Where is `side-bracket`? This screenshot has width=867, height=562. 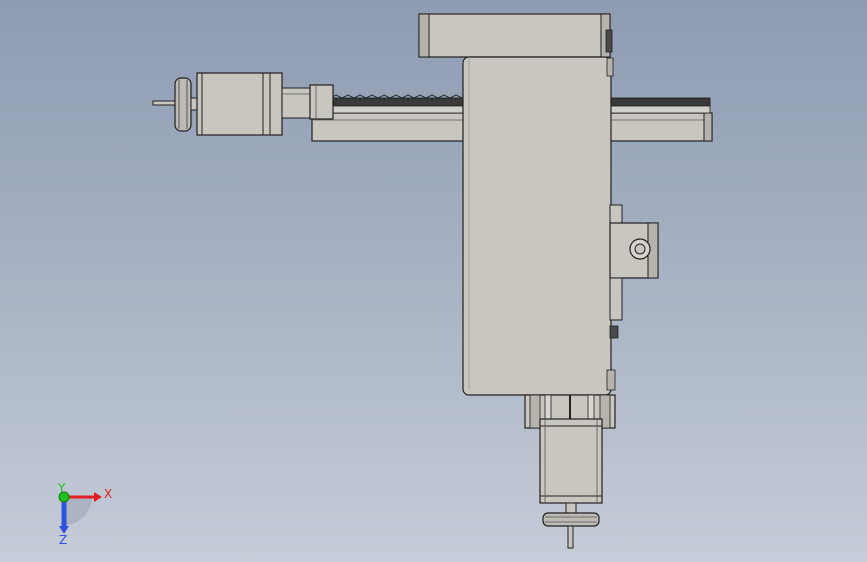 side-bracket is located at coordinates (634, 271).